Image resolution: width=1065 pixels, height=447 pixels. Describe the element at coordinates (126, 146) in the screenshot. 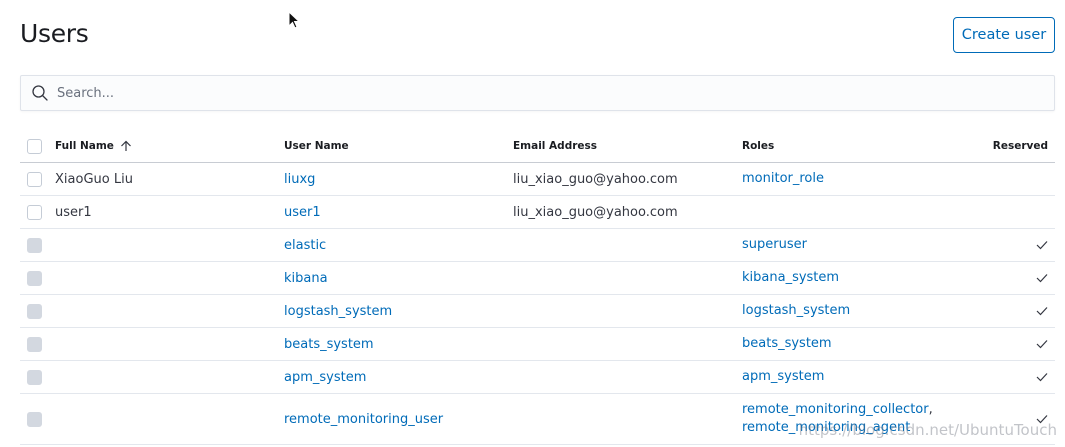

I see `arrow-up-icon` at that location.